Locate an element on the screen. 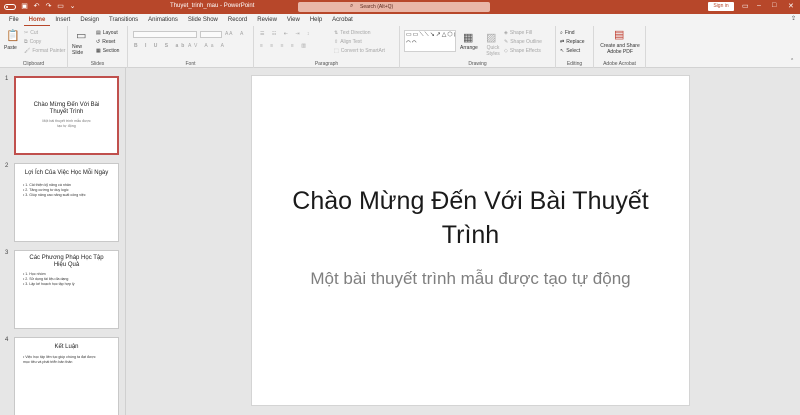 Image resolution: width=800 pixels, height=415 pixels. tab-acrobat: Acrobat is located at coordinates (342, 20).